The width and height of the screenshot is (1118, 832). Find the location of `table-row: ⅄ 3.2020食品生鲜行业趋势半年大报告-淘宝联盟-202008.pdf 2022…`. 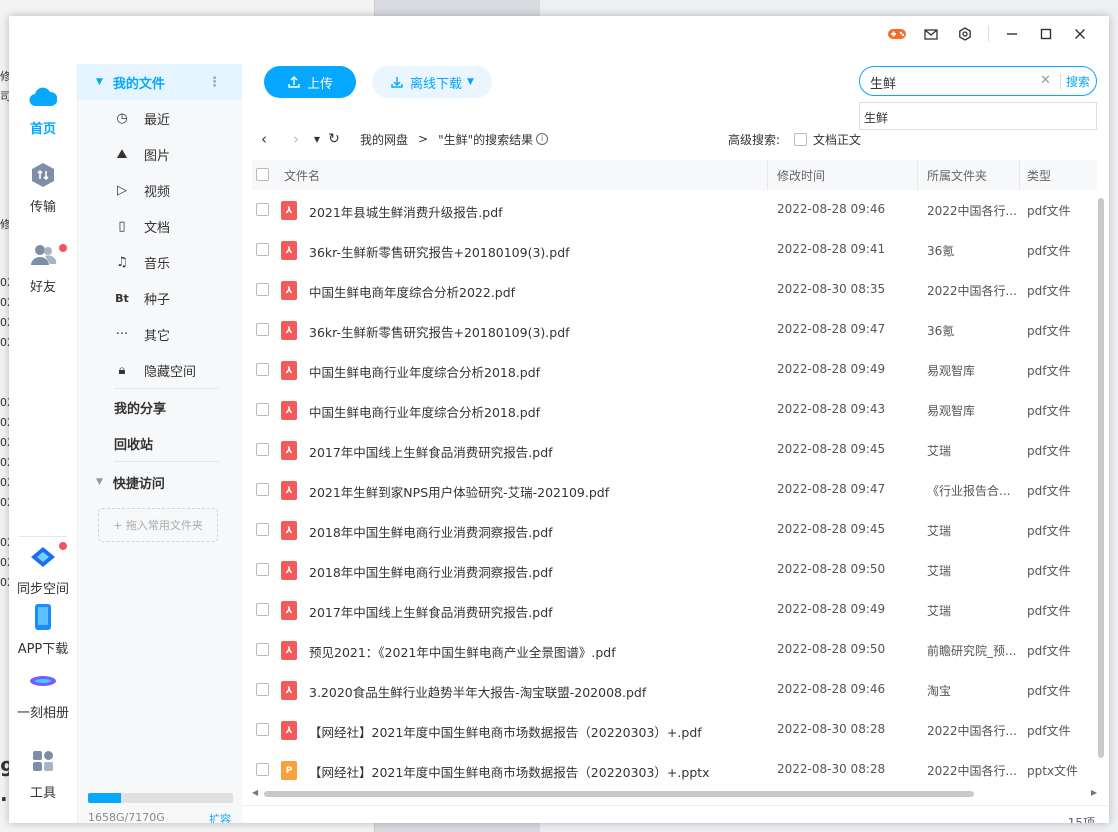

table-row: ⅄ 3.2020食品生鲜行业趋势半年大报告-淘宝联盟-202008.pdf 2022… is located at coordinates (674, 690).